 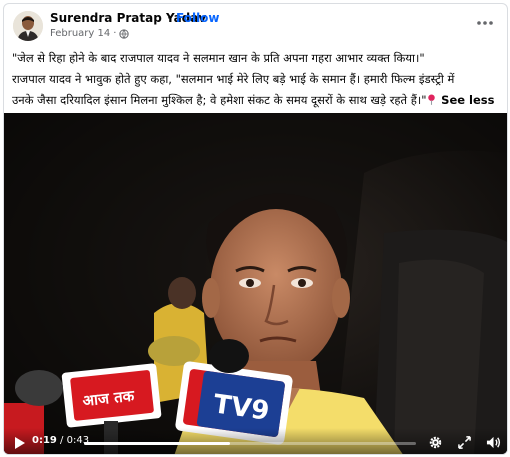 What do you see at coordinates (157, 443) in the screenshot?
I see `progress-fill` at bounding box center [157, 443].